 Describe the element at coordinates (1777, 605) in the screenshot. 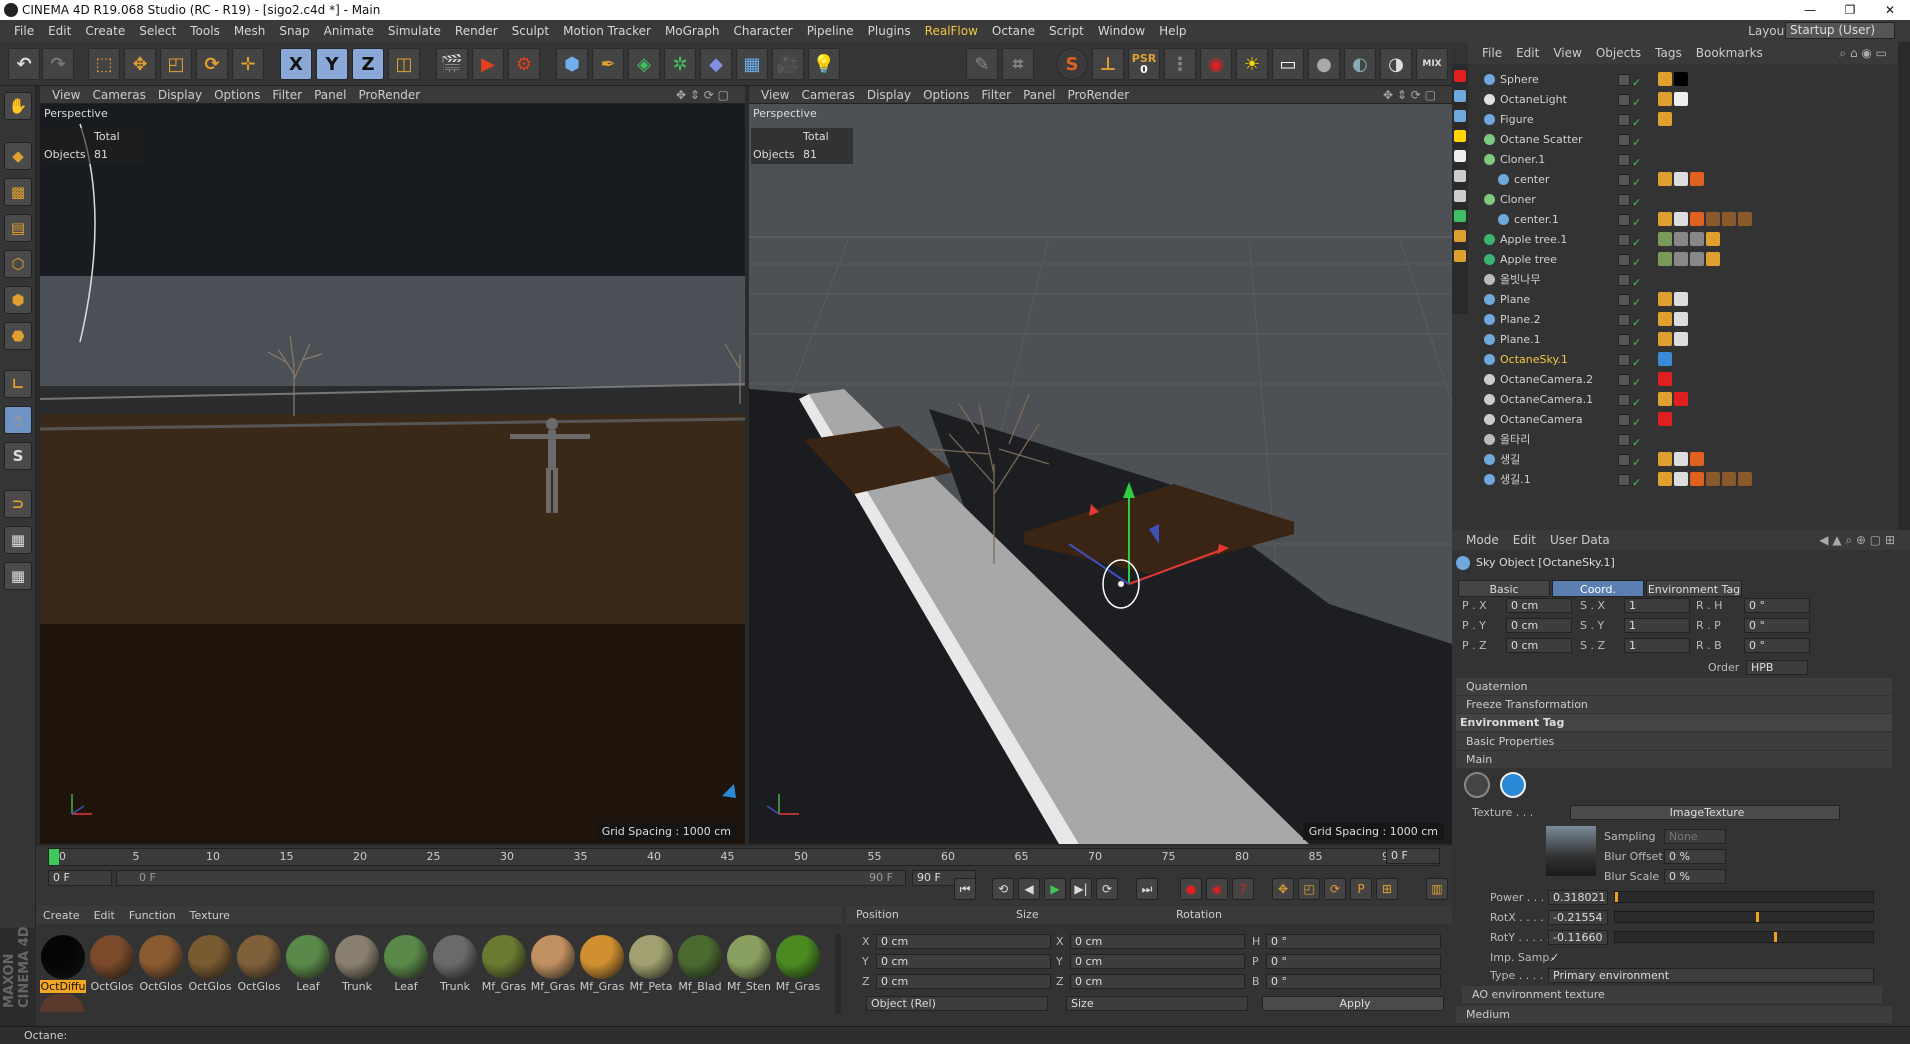

I see `coord-field: 0 °` at that location.